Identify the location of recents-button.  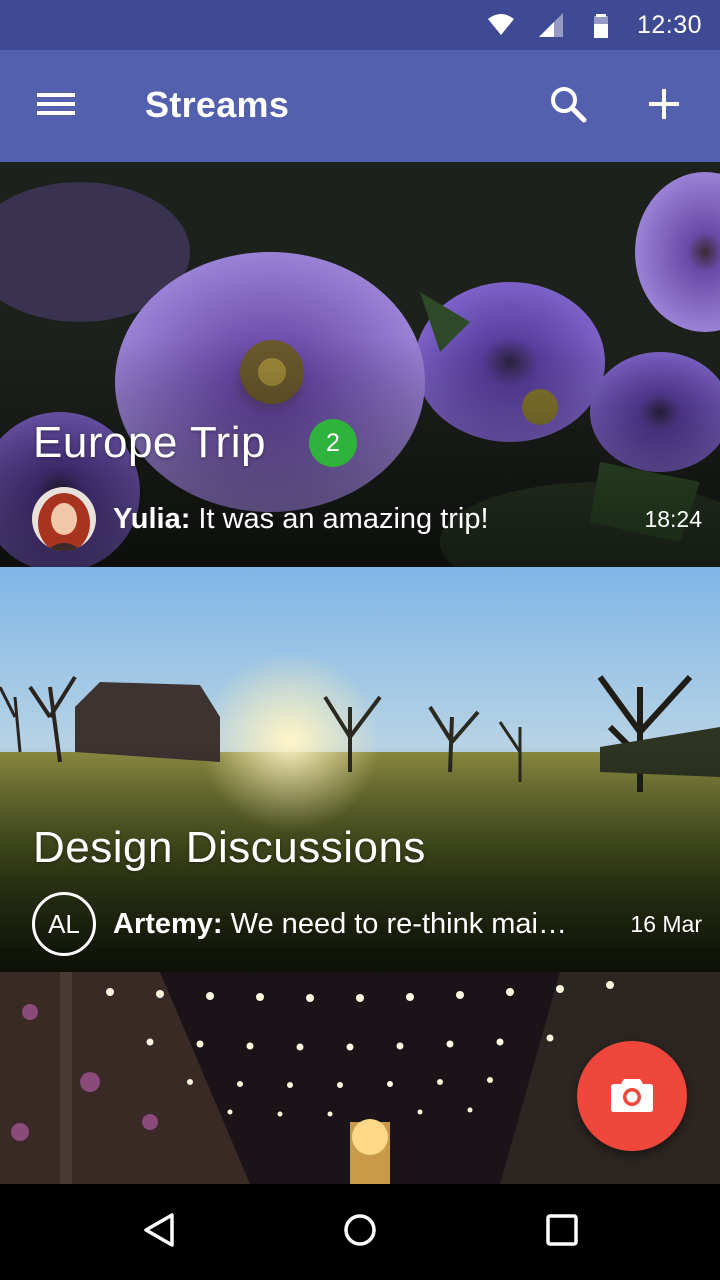
(562, 1232).